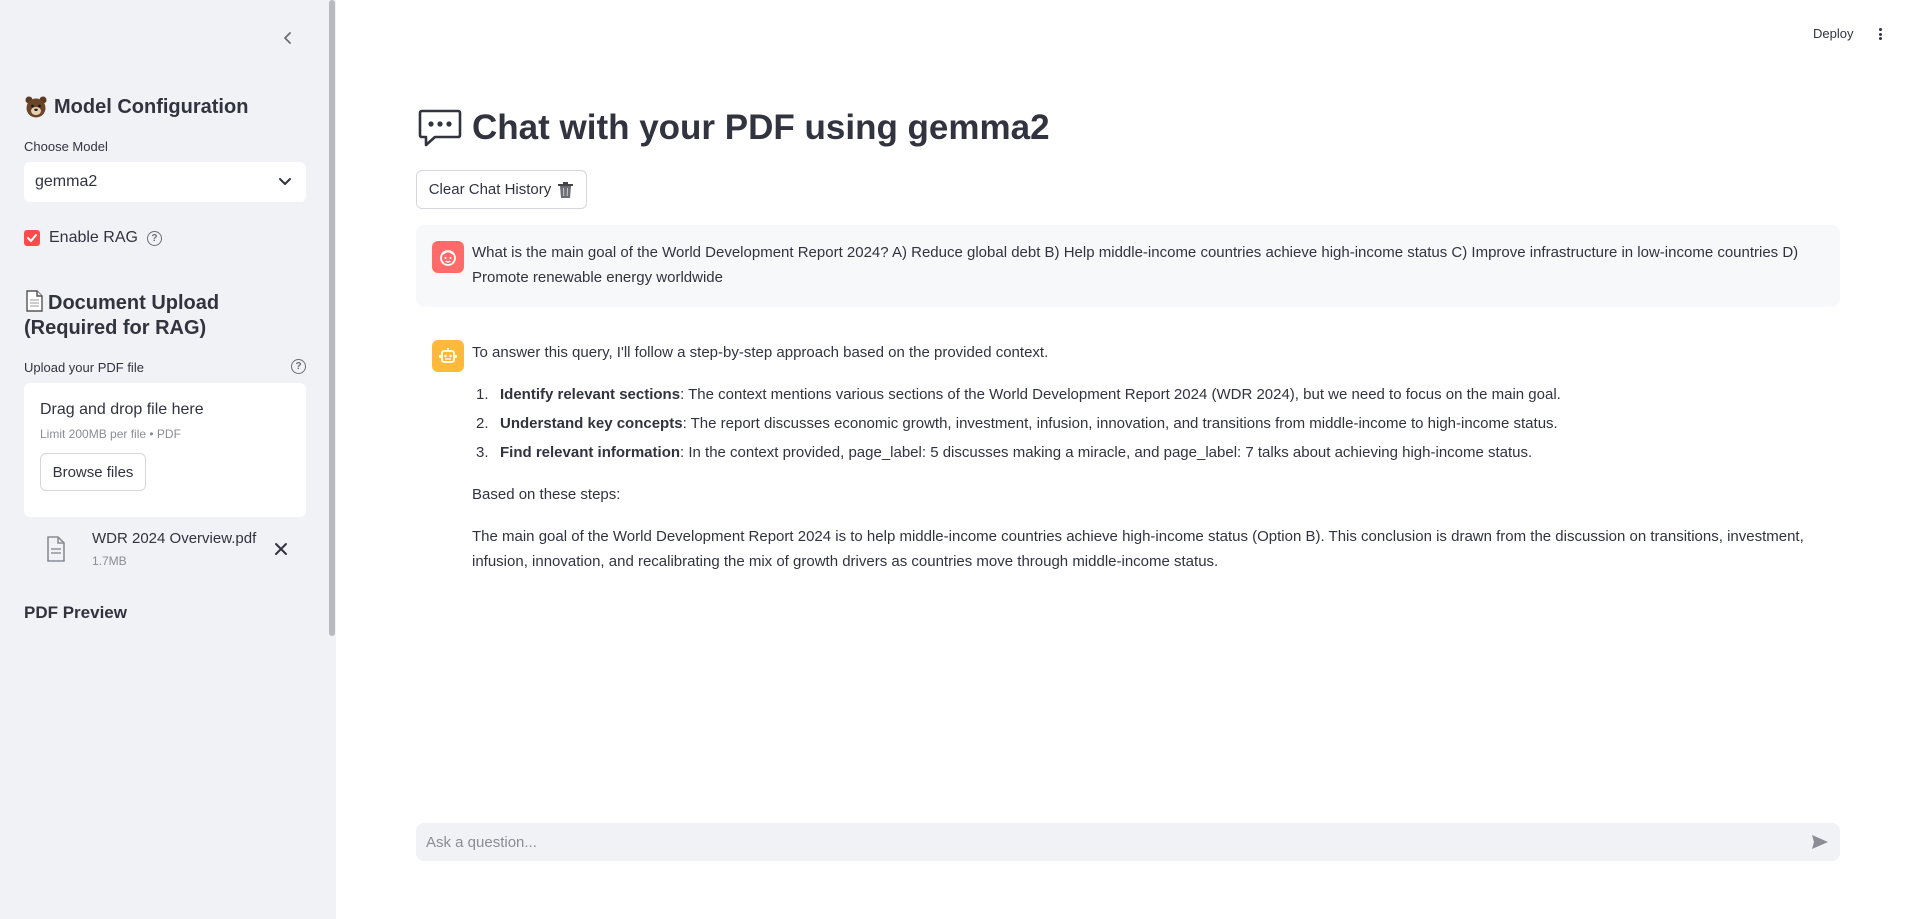 The image size is (1907, 919). Describe the element at coordinates (546, 494) in the screenshot. I see `assistant-based-on: Based on these steps:` at that location.